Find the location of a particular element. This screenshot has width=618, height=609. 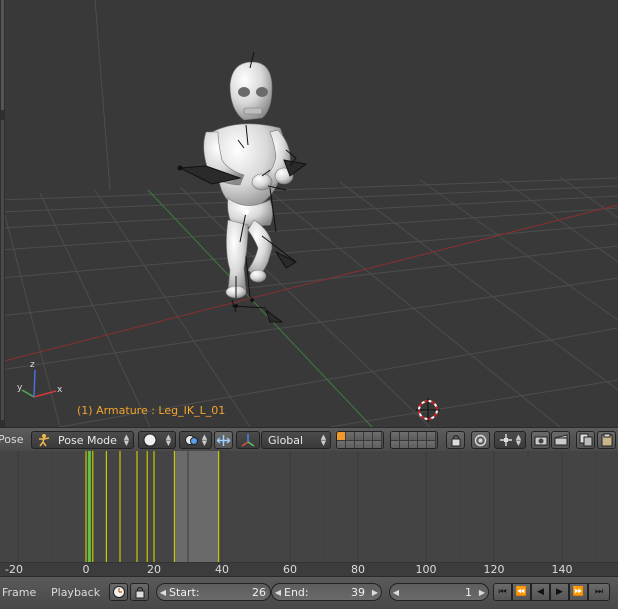

ruler-tick: 20 is located at coordinates (154, 569).